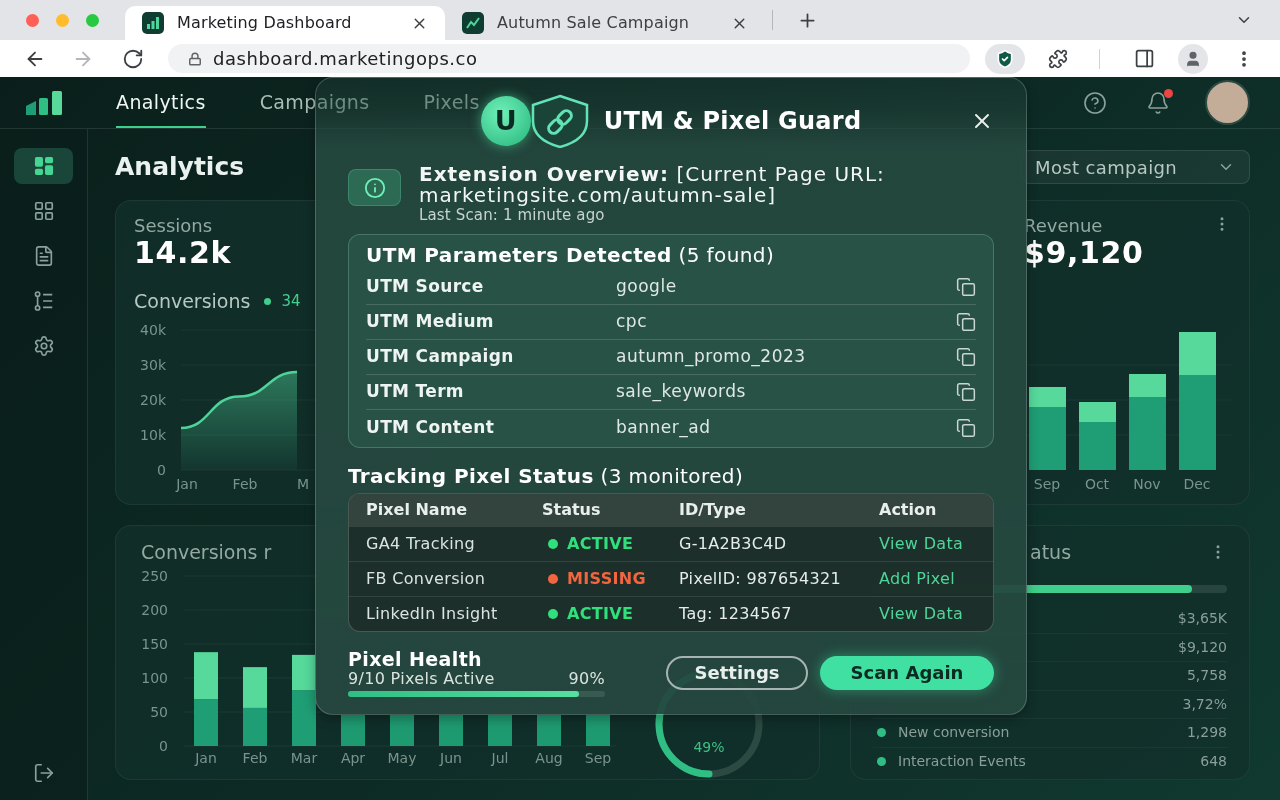 The height and width of the screenshot is (800, 1280). I want to click on axis-tick-label: 40k, so click(153, 329).